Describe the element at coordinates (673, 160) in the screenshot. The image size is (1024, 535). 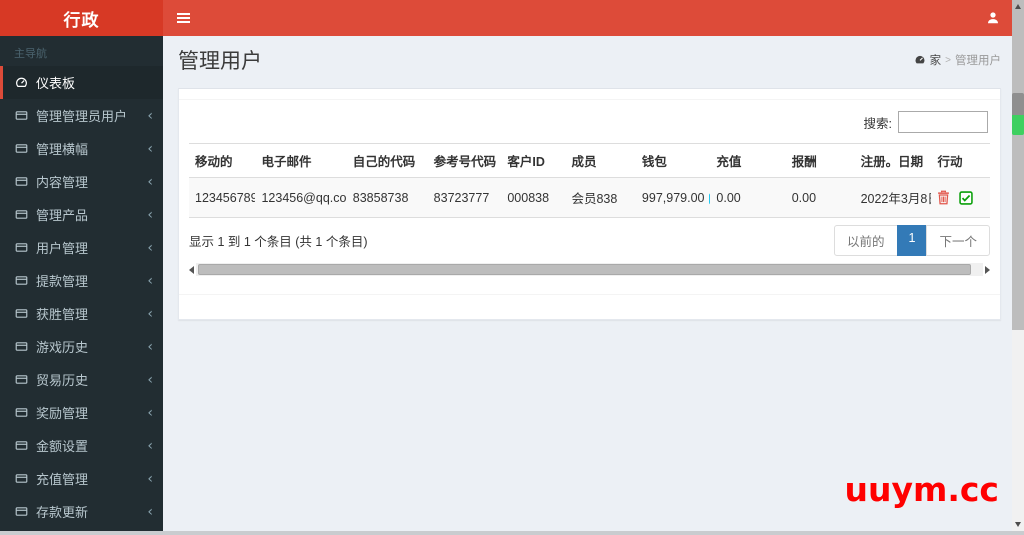
I see `column-wallet: 钱包` at that location.